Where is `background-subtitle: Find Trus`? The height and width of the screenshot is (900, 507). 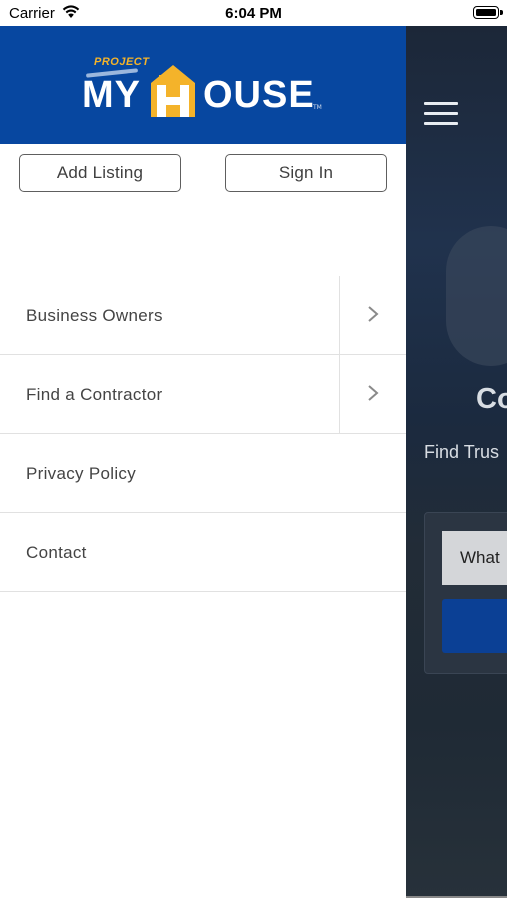
background-subtitle: Find Trus is located at coordinates (462, 452).